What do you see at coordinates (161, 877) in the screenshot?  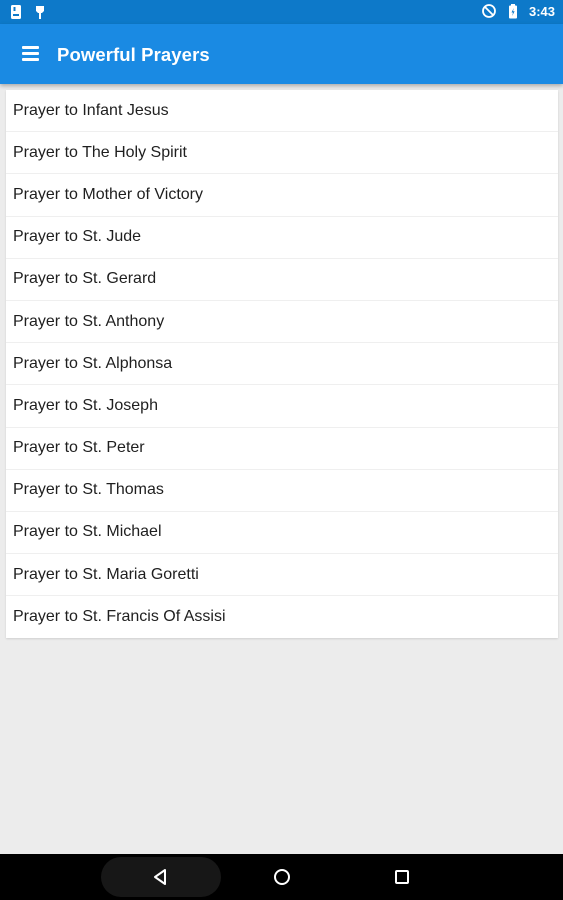 I see `back-icon` at bounding box center [161, 877].